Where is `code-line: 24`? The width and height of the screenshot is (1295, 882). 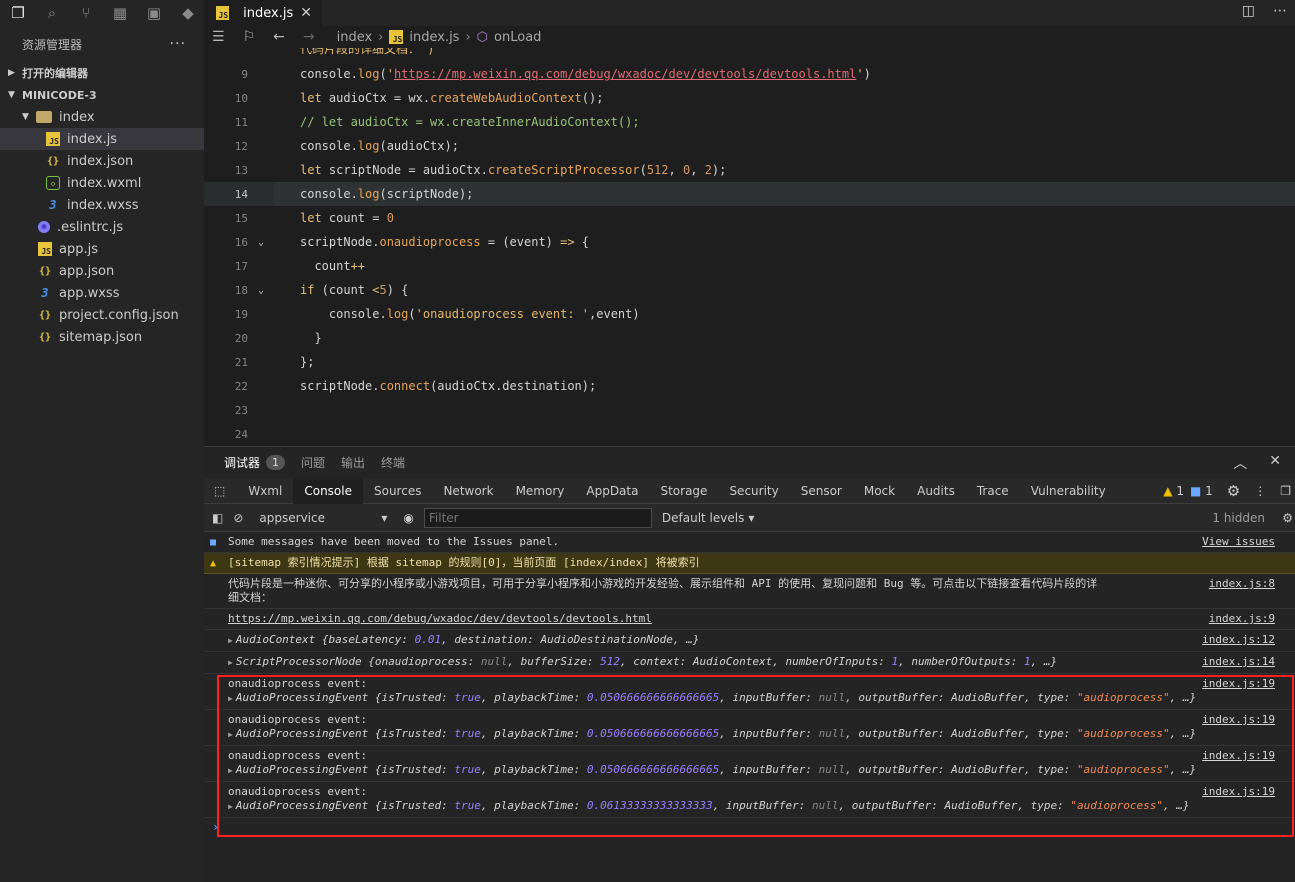
code-line: 24 is located at coordinates (749, 434).